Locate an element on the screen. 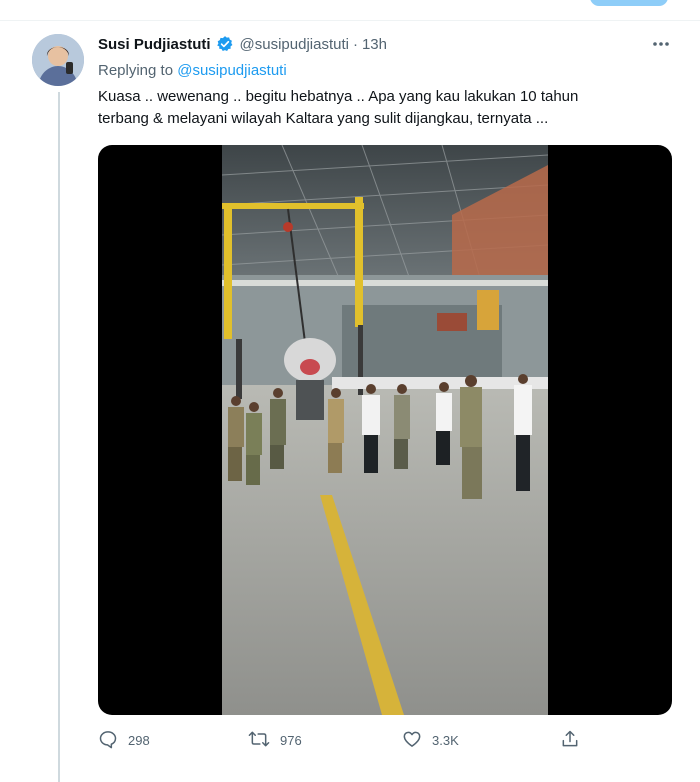 The image size is (700, 782). reply-icon is located at coordinates (108, 740).